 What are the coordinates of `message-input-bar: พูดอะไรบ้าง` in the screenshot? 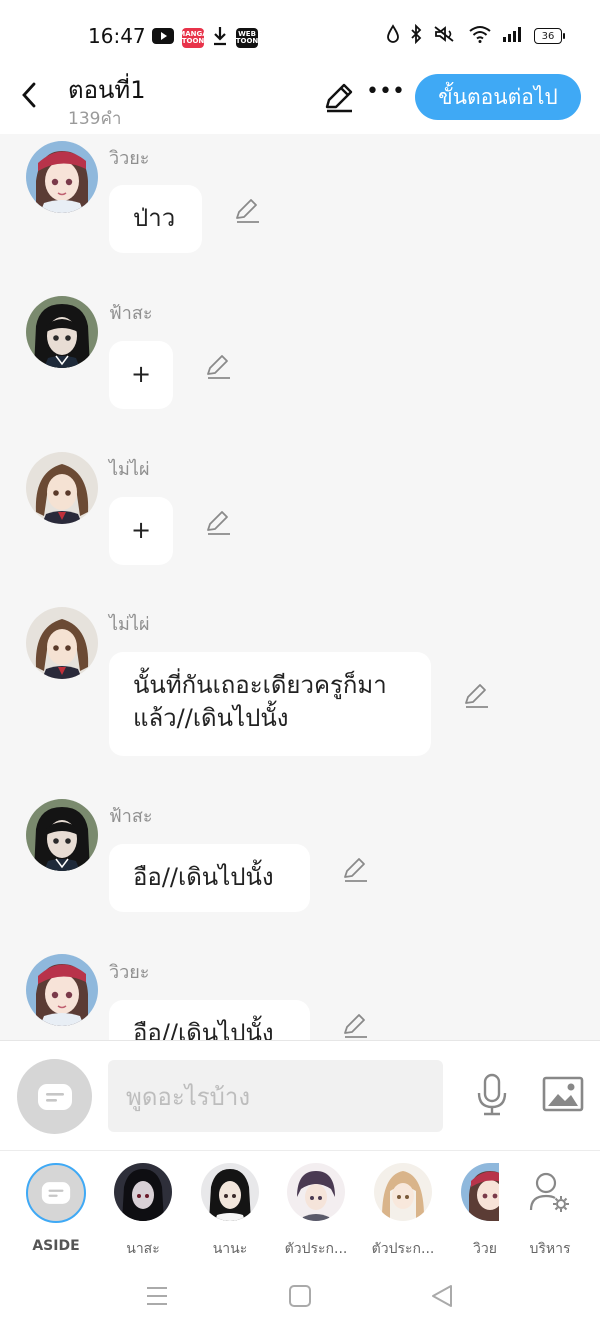 It's located at (300, 1095).